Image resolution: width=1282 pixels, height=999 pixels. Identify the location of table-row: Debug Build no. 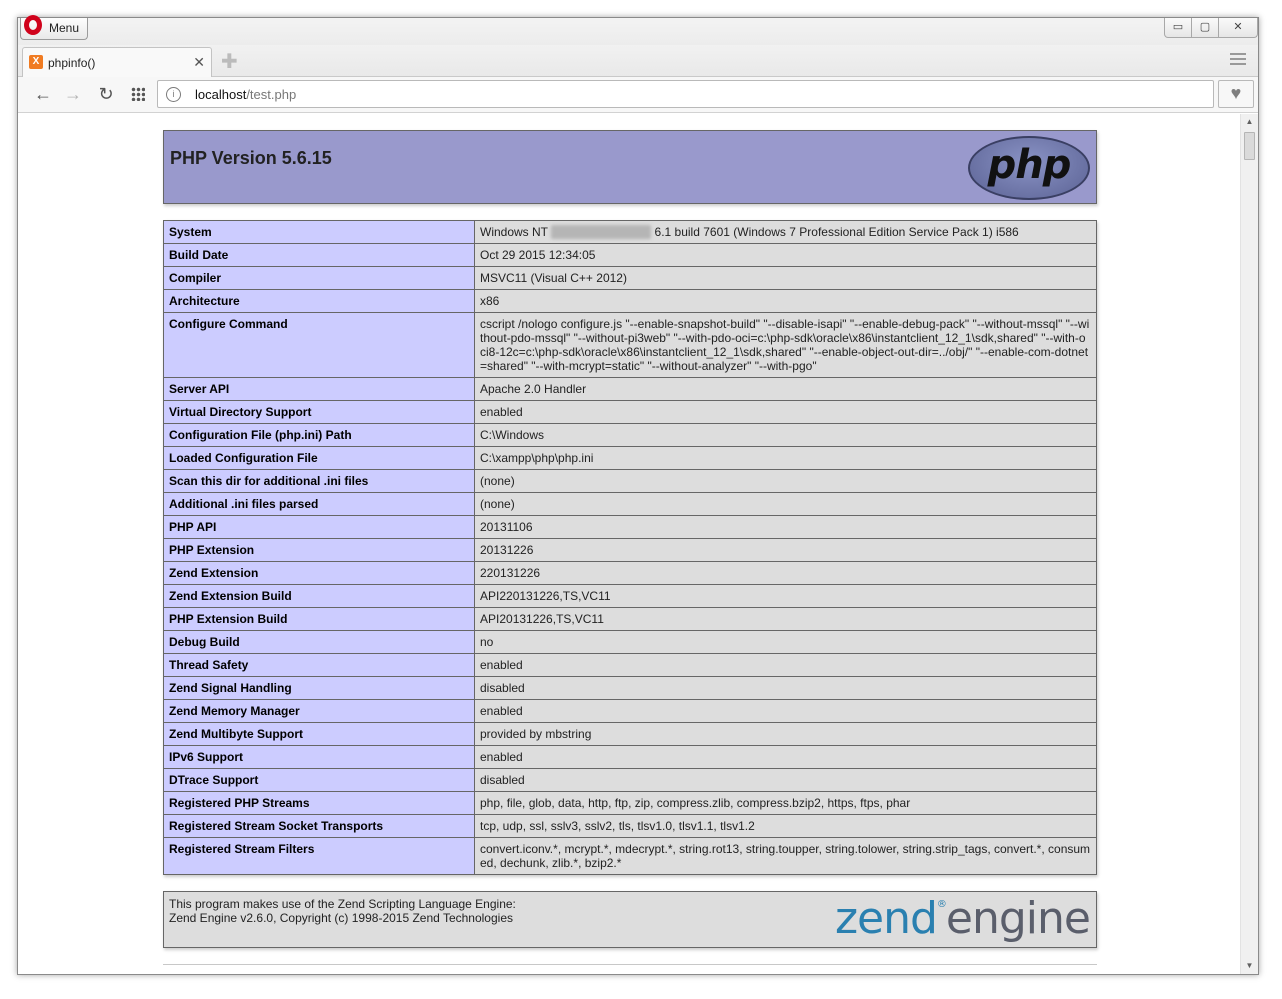
(630, 642).